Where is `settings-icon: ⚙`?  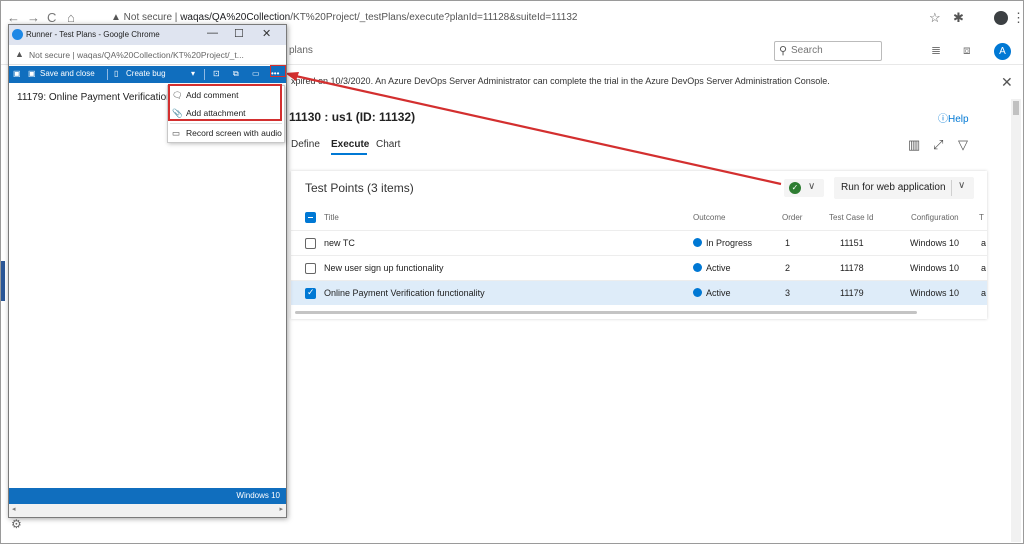
settings-icon: ⚙ is located at coordinates (16, 524).